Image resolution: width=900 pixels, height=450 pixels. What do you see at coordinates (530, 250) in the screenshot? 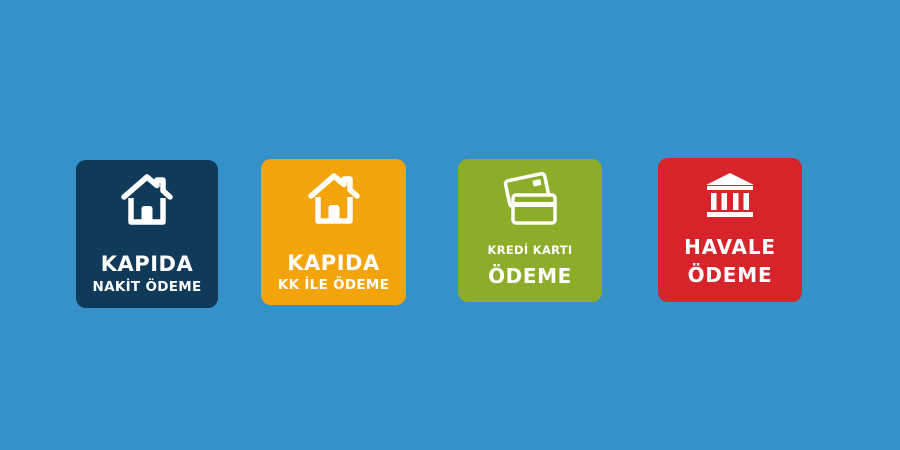
I see `tile-title: KREDİ KARTI` at bounding box center [530, 250].